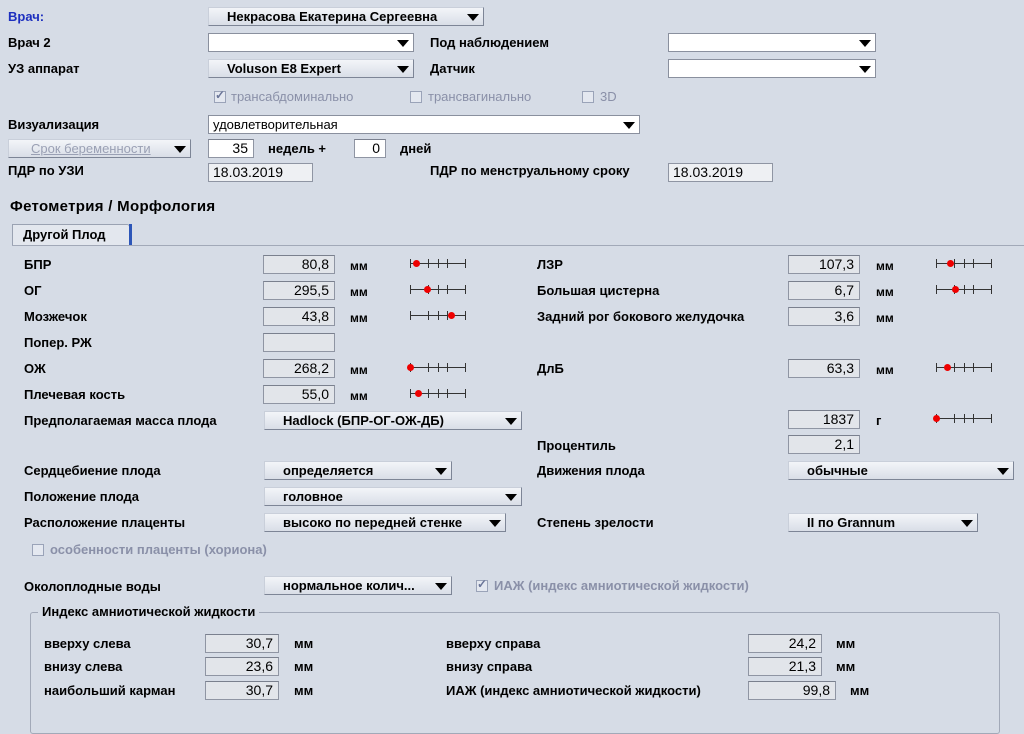  Describe the element at coordinates (299, 394) in the screenshot. I see `measurement-value: 55,0` at that location.